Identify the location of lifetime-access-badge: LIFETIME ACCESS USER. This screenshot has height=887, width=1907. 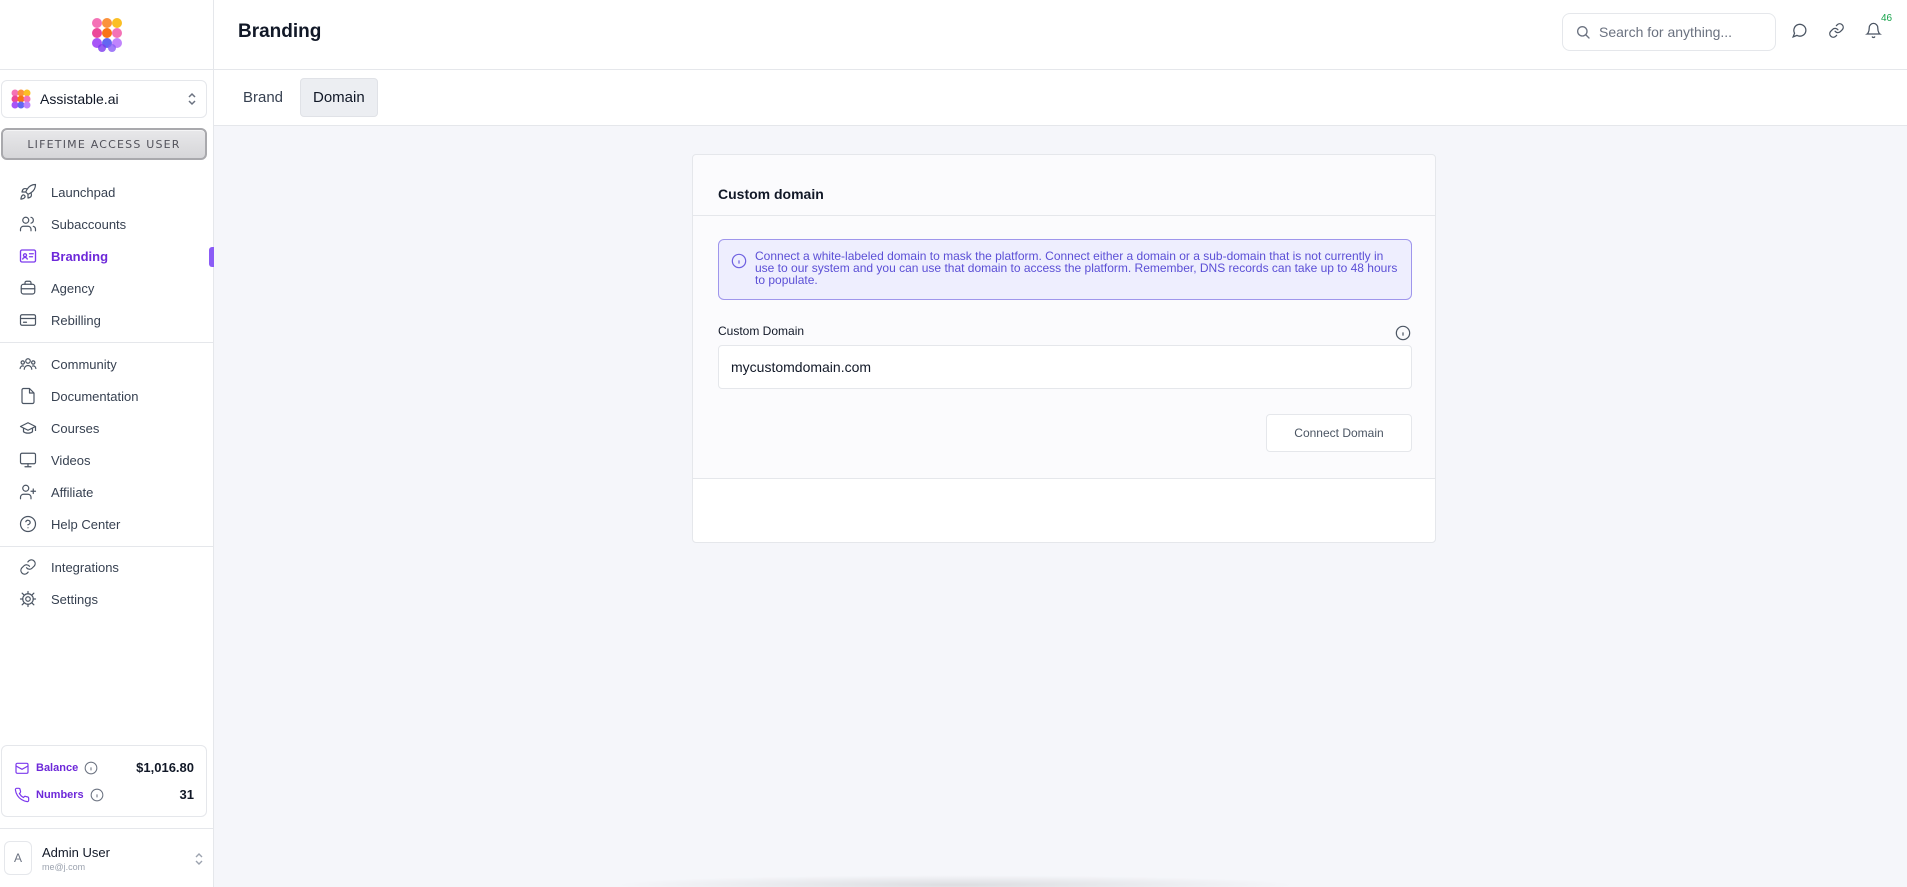
(104, 144).